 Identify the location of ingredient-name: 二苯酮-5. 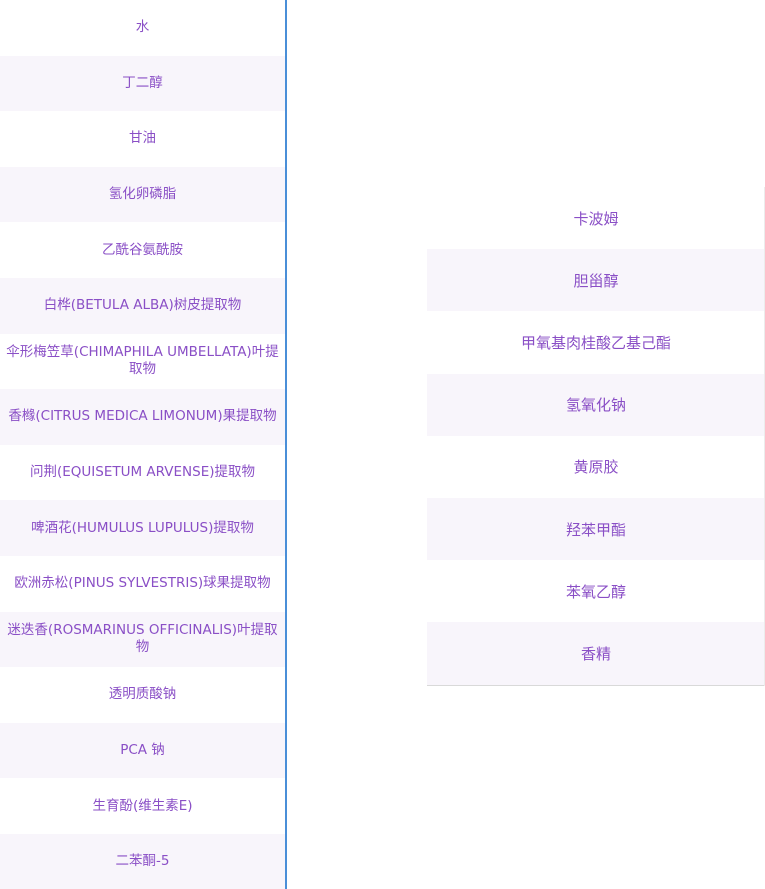
(142, 861).